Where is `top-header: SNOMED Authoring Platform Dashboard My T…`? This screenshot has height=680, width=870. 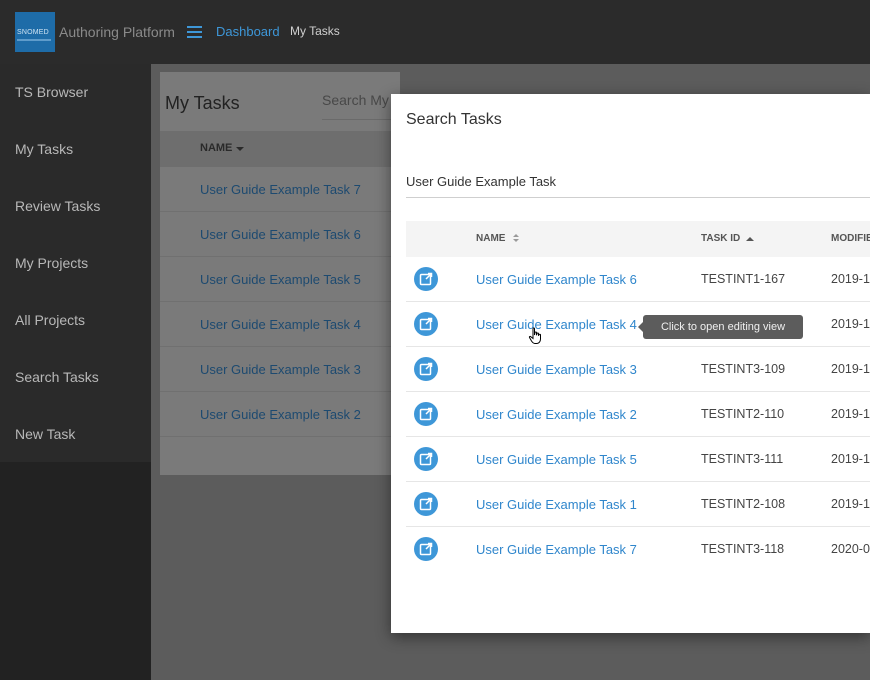 top-header: SNOMED Authoring Platform Dashboard My T… is located at coordinates (435, 32).